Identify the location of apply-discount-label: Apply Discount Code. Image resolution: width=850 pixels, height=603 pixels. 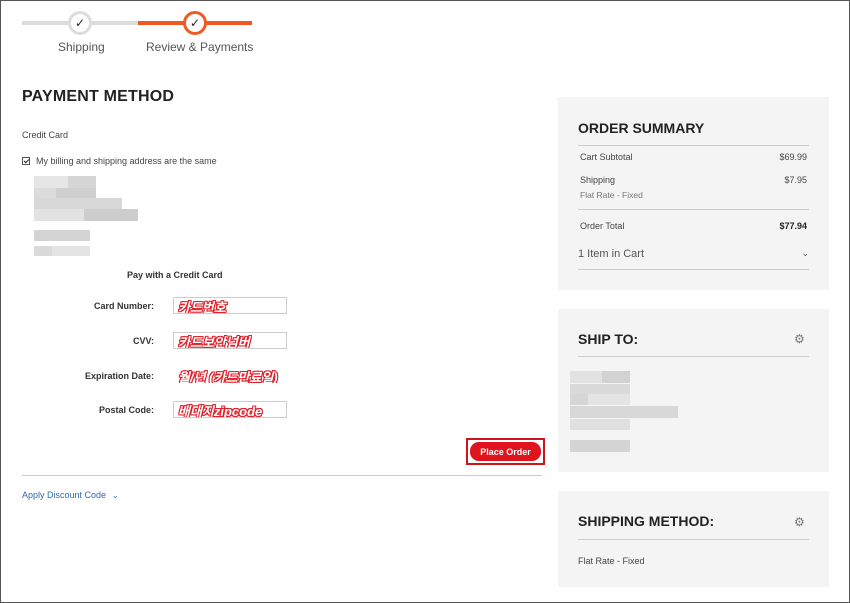
(64, 495).